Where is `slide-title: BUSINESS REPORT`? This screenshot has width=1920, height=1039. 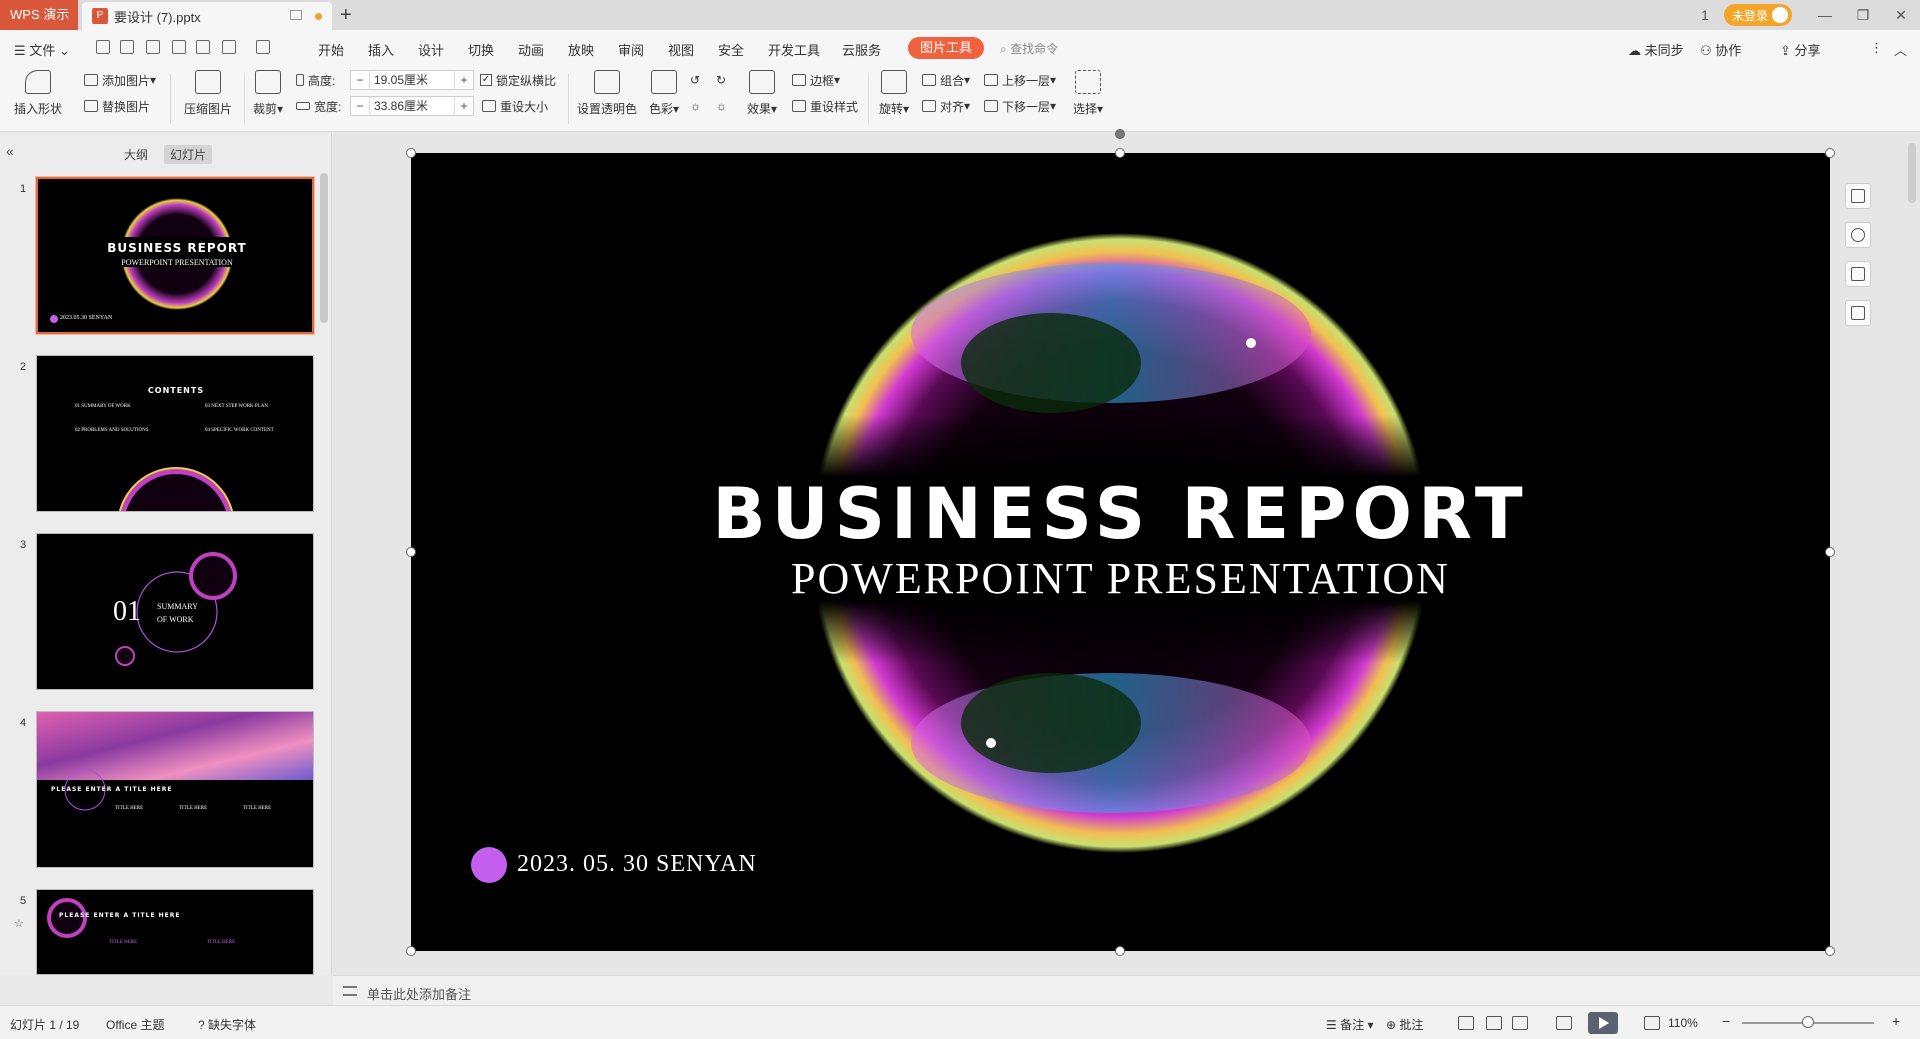 slide-title: BUSINESS REPORT is located at coordinates (1120, 514).